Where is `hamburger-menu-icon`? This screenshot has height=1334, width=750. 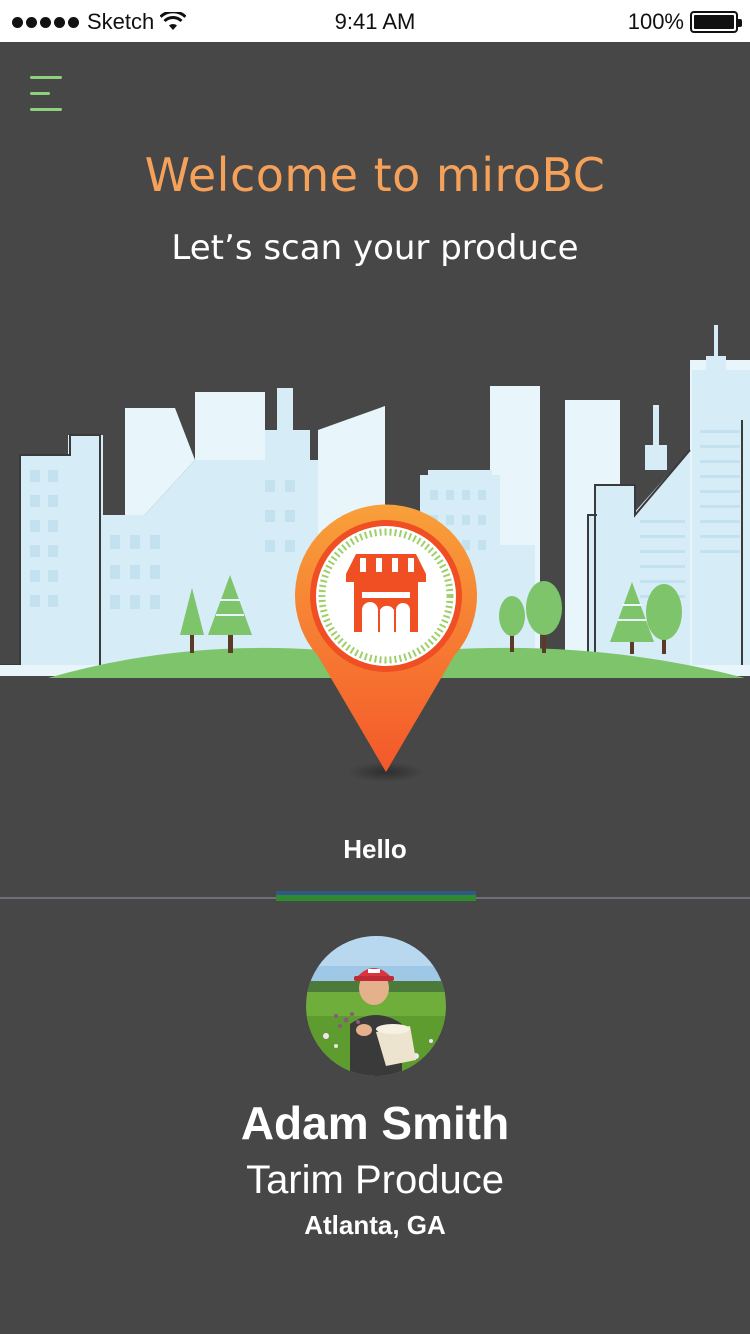 hamburger-menu-icon is located at coordinates (47, 95).